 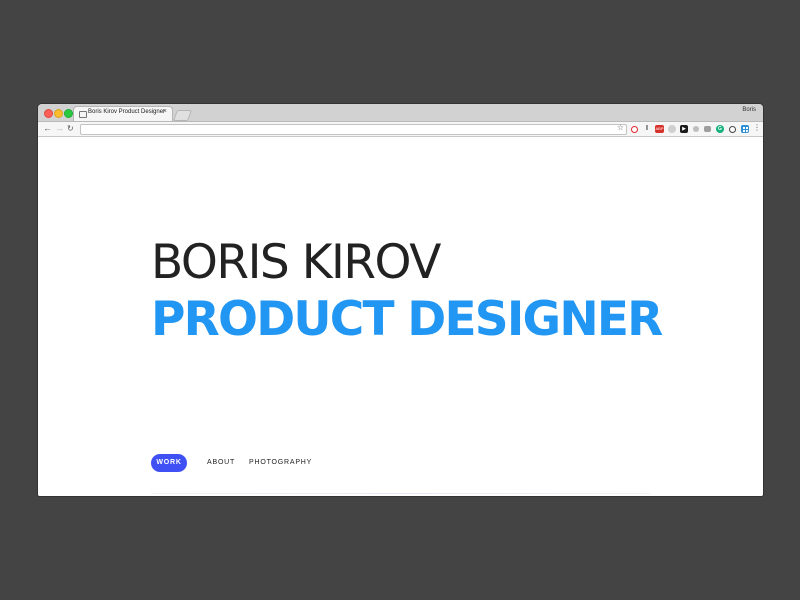 I want to click on hero-name: BORIS KIROV, so click(x=296, y=262).